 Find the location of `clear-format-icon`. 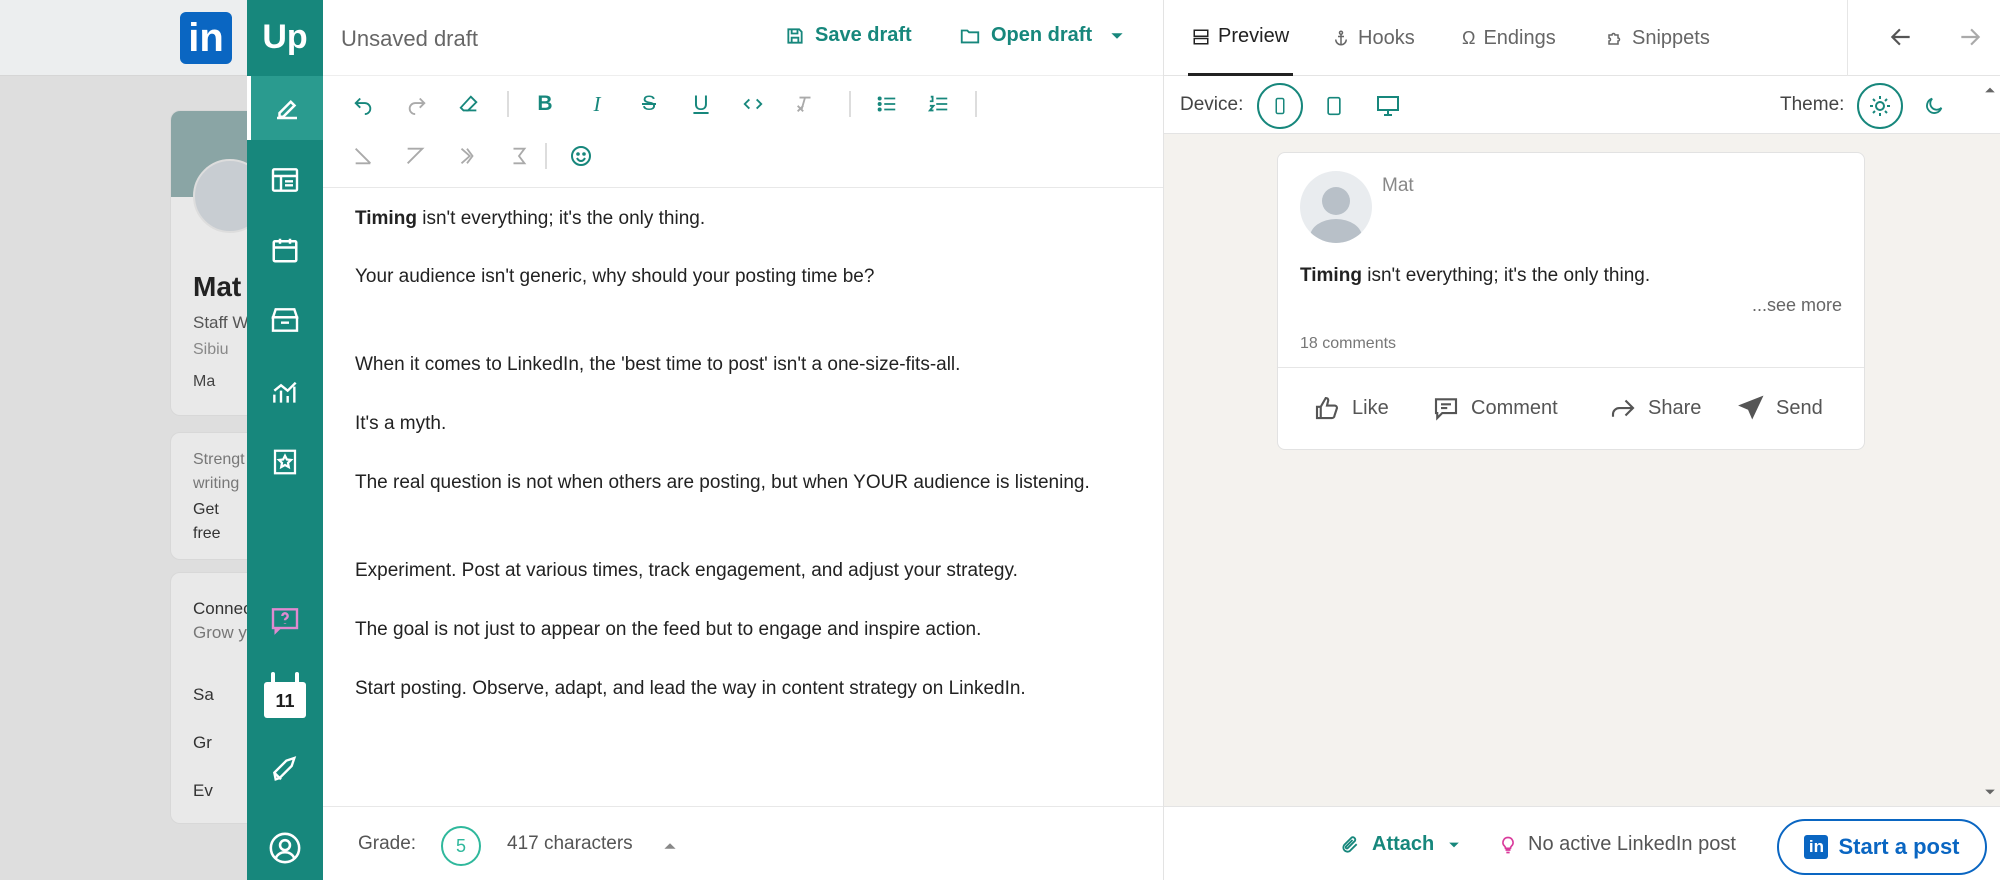

clear-format-icon is located at coordinates (805, 104).